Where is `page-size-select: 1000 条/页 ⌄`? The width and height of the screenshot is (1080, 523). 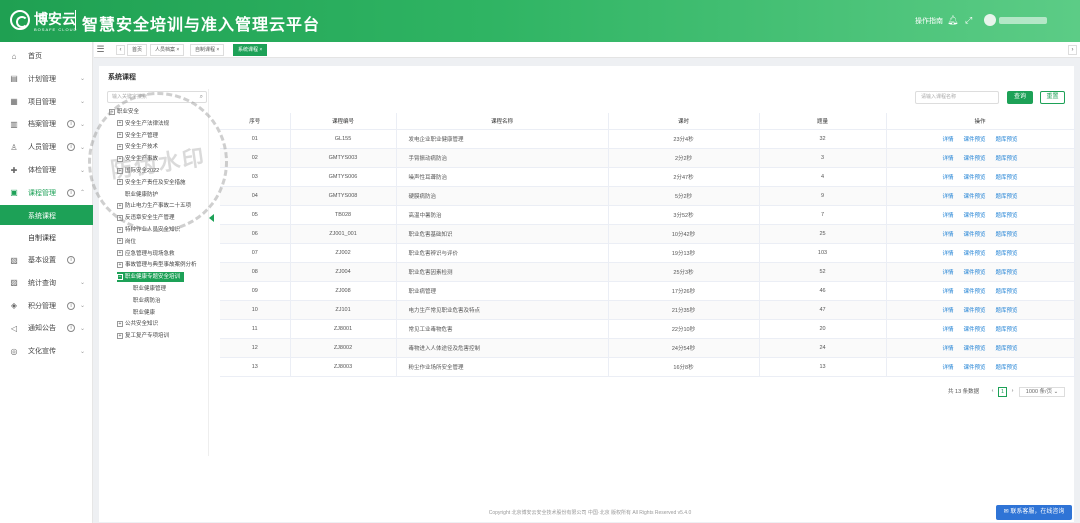 page-size-select: 1000 条/页 ⌄ is located at coordinates (1042, 392).